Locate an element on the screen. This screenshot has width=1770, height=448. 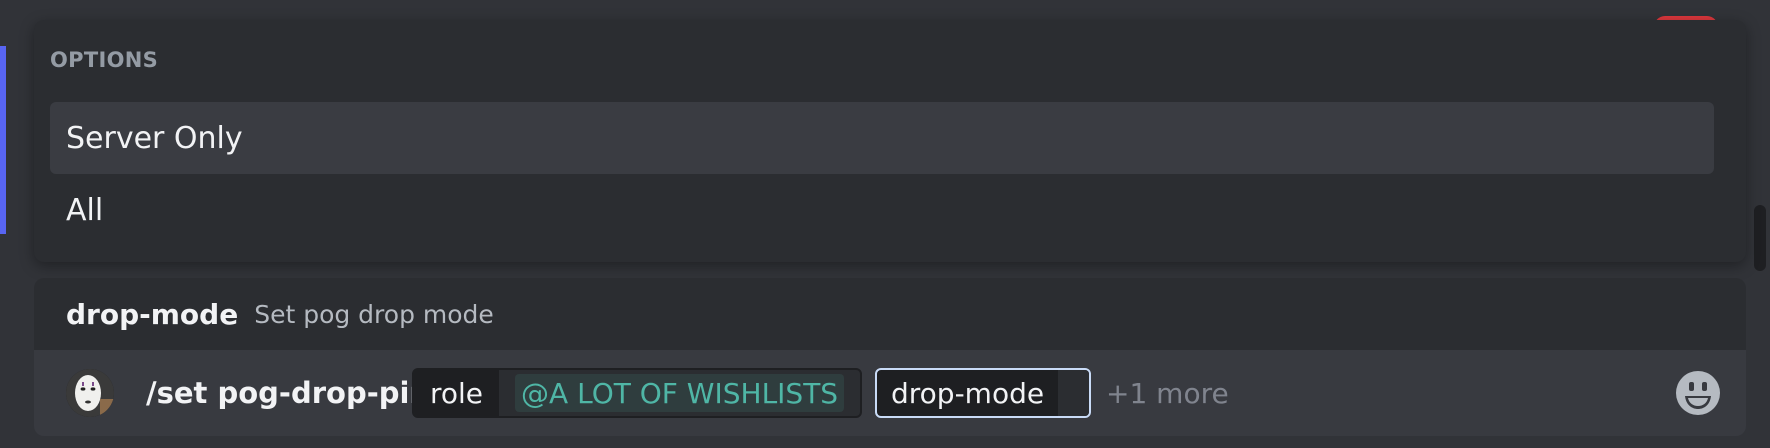
no-face-avatar-icon is located at coordinates (90, 393).